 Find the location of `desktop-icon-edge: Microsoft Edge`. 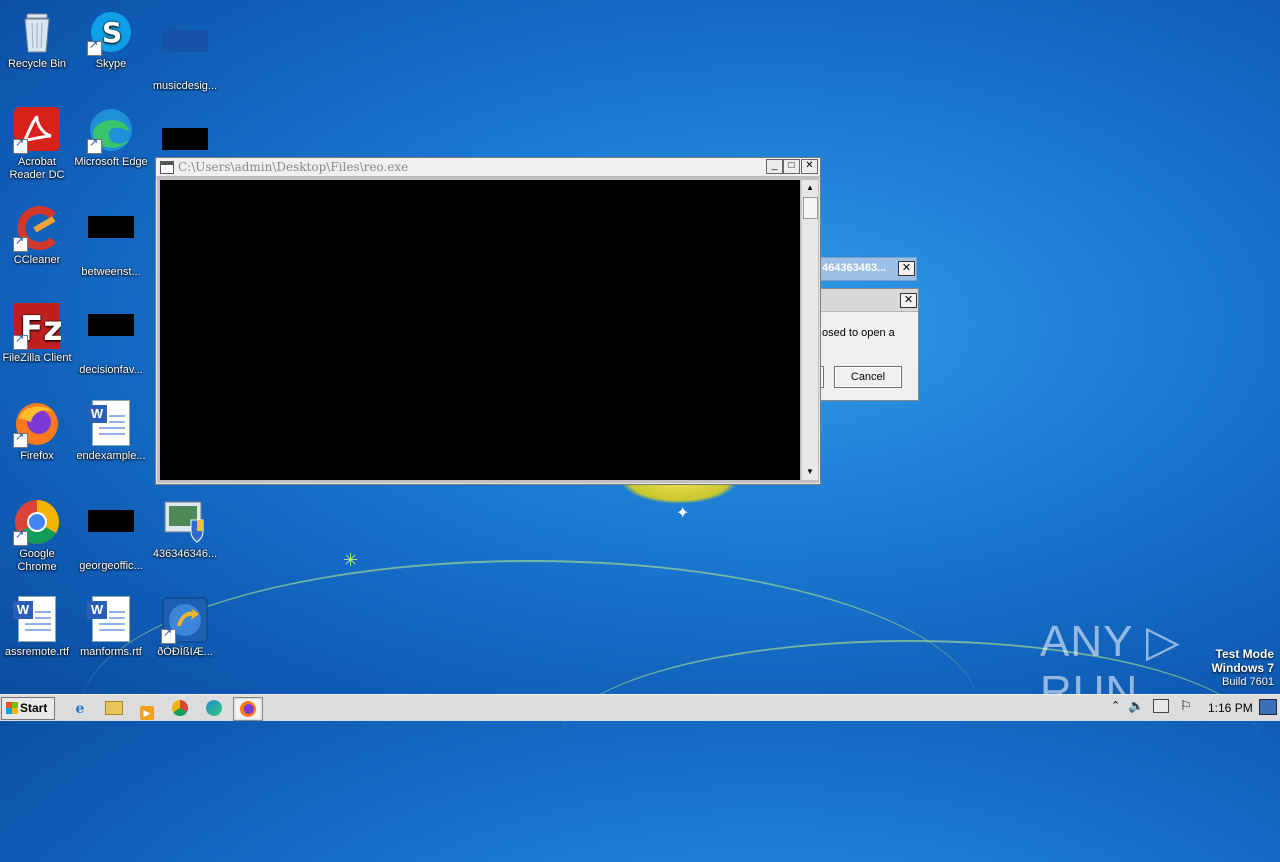

desktop-icon-edge: Microsoft Edge is located at coordinates (111, 137).